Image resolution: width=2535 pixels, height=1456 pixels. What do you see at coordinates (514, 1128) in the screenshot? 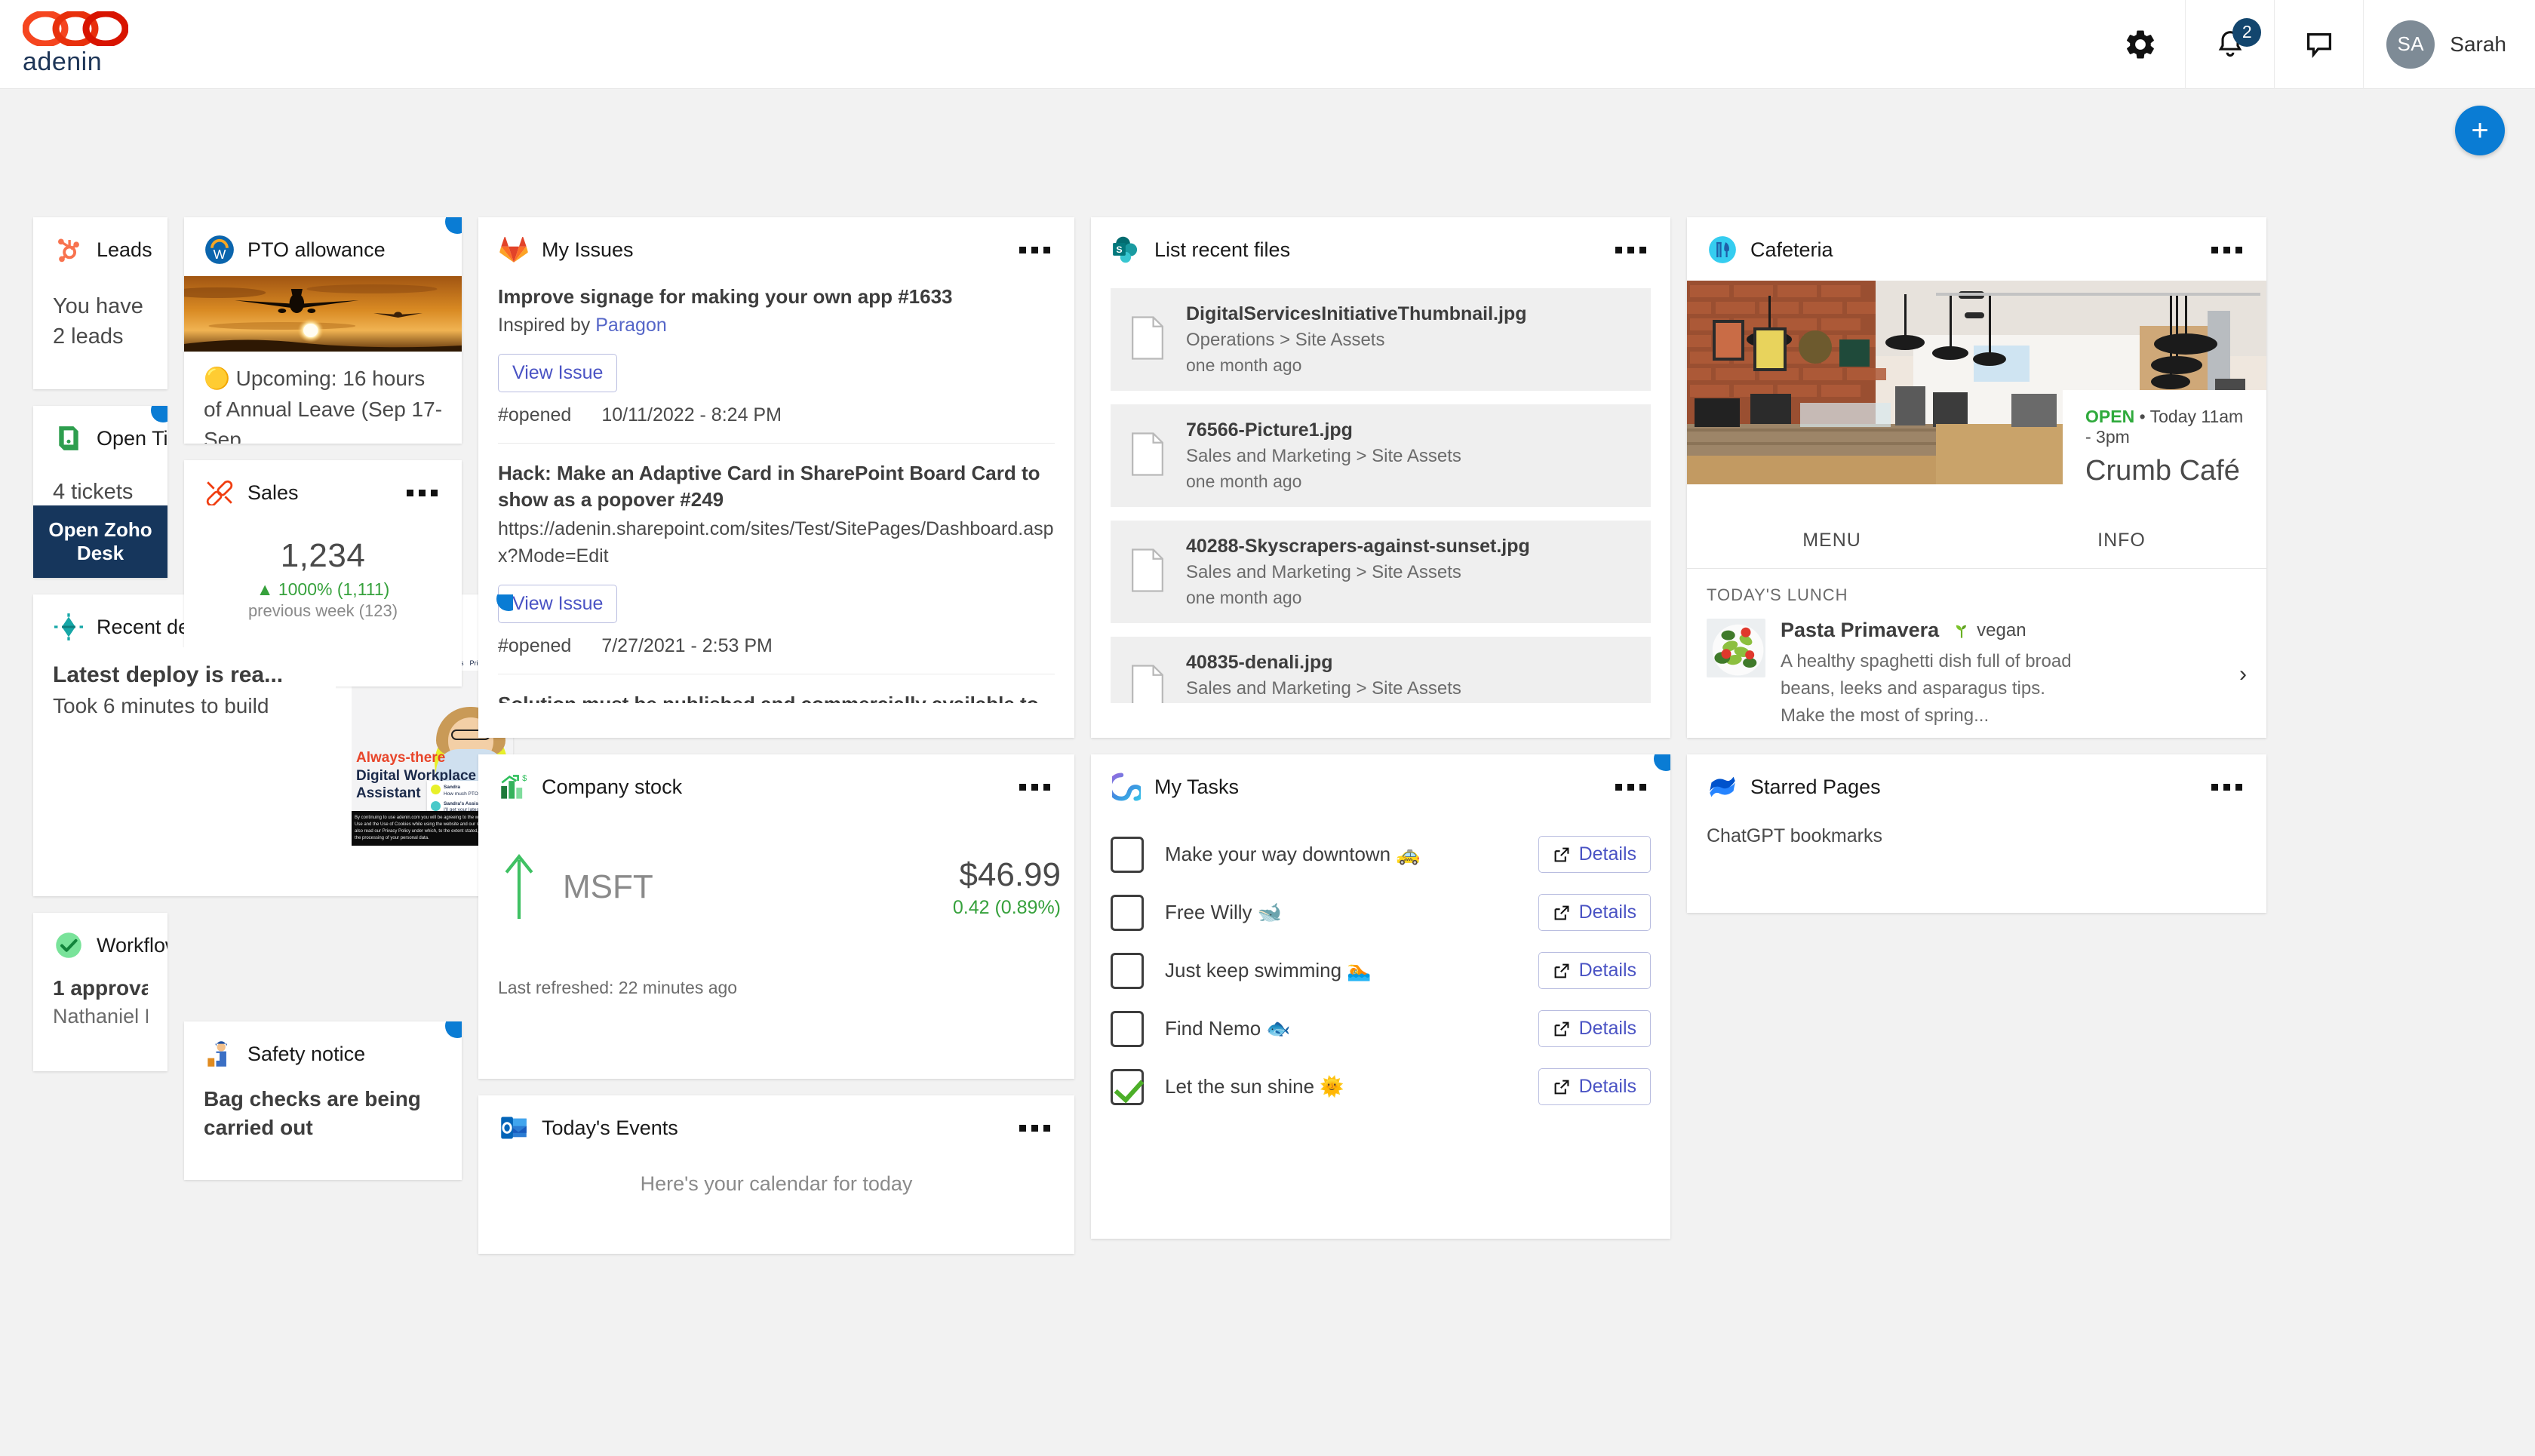
I see `outlook-icon` at bounding box center [514, 1128].